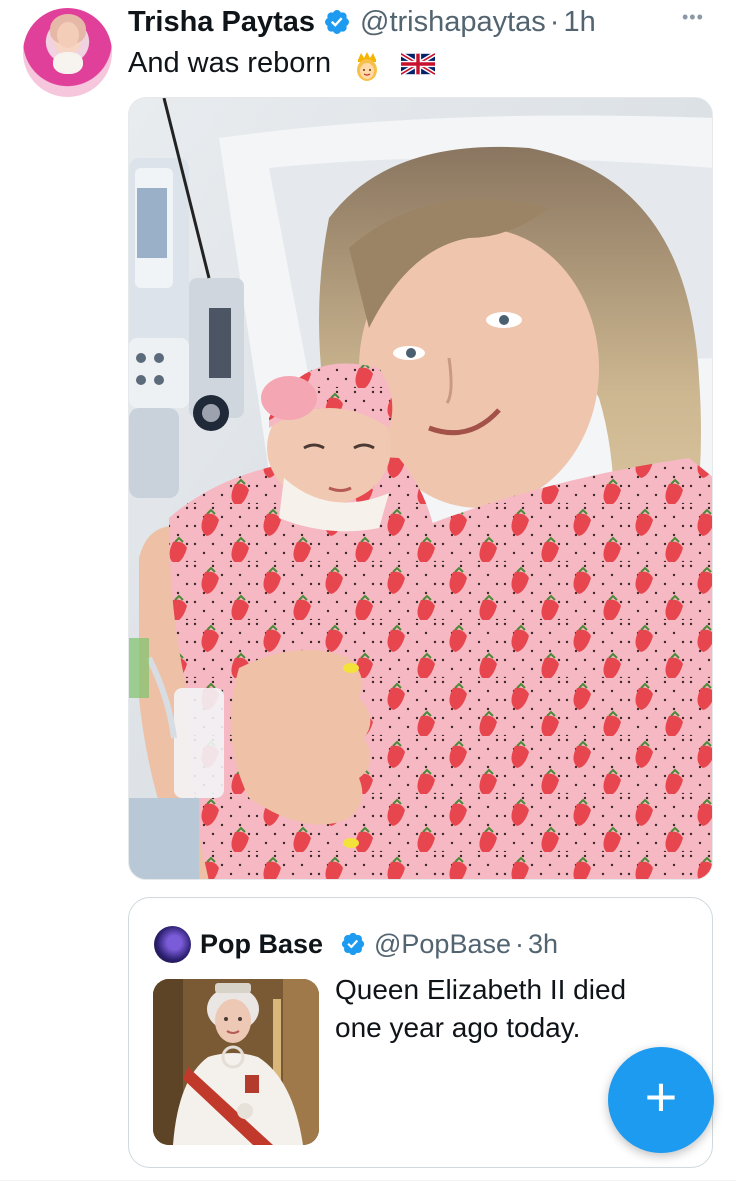 This screenshot has width=736, height=1189. I want to click on avatar-face, so click(68, 35).